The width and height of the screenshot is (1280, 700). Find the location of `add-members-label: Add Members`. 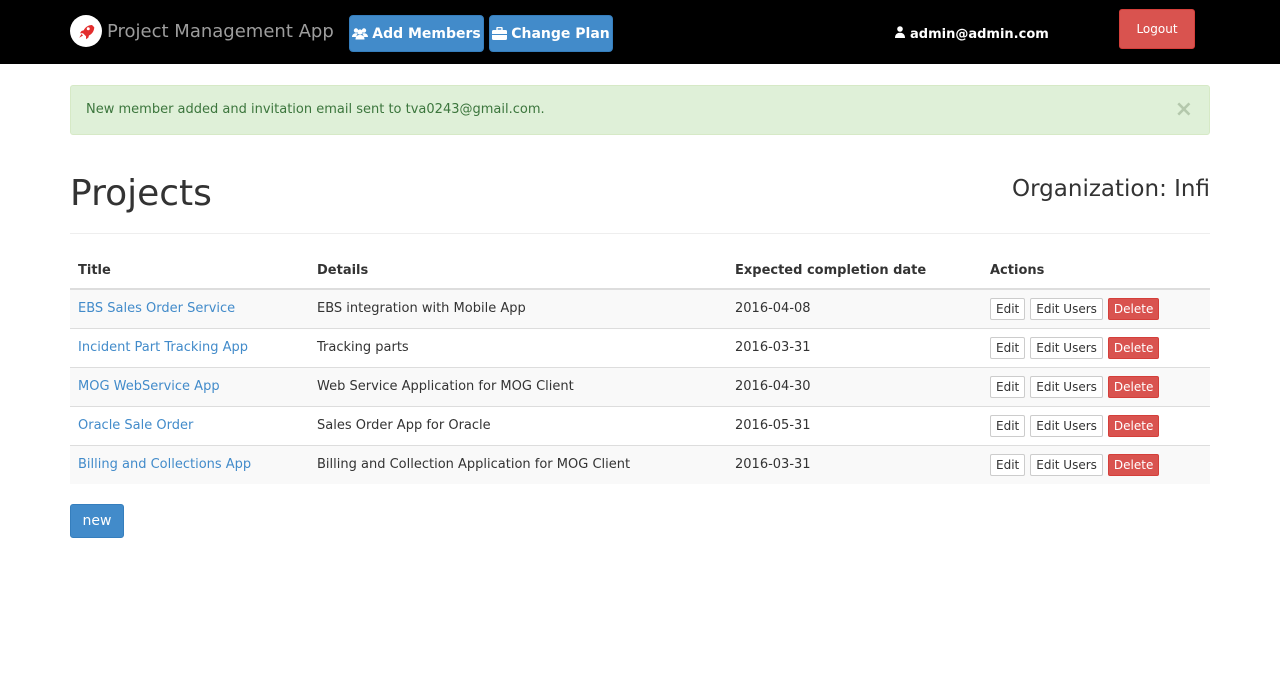

add-members-label: Add Members is located at coordinates (426, 33).